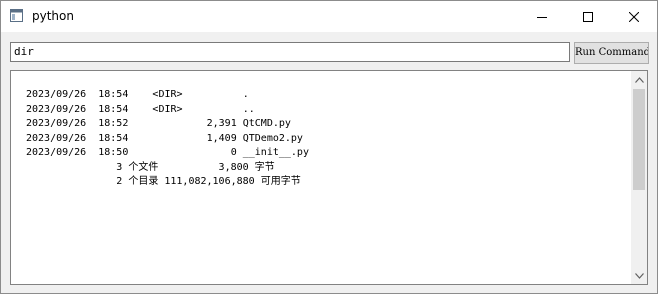 The height and width of the screenshot is (294, 658). I want to click on output-line: 2023/09/26 18:52 2,391 QtCMD.py, so click(158, 123).